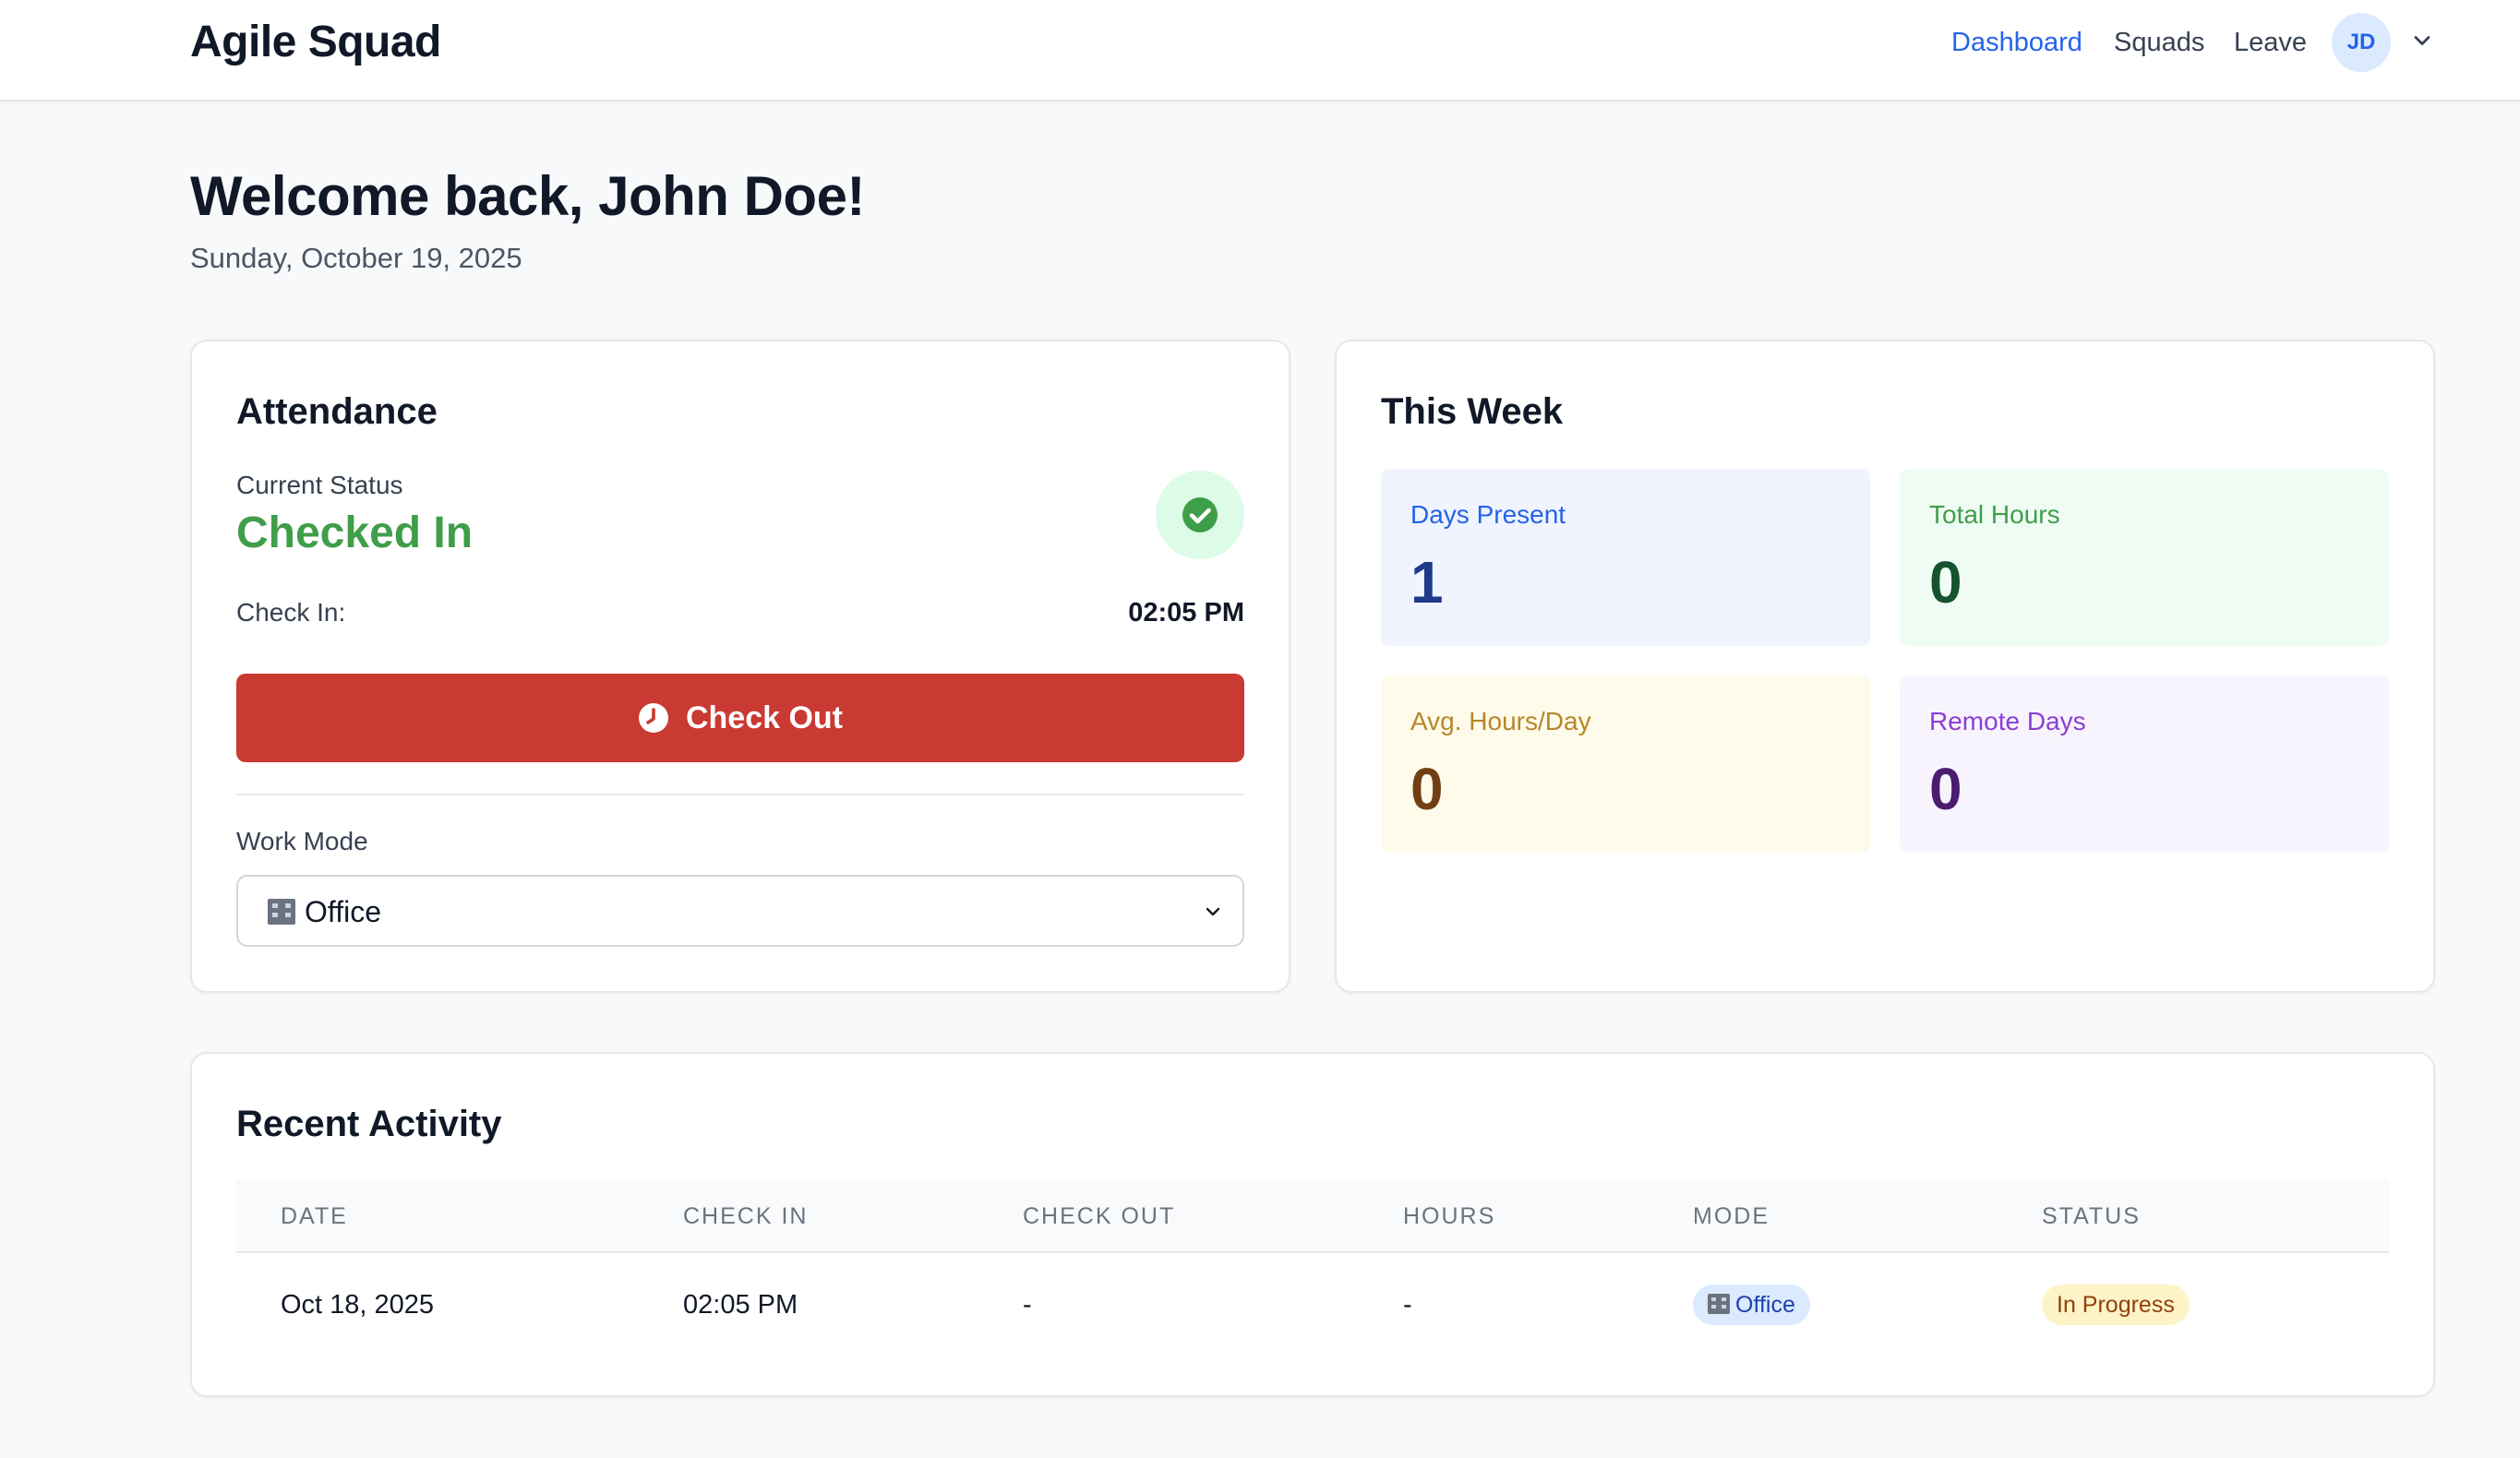 The width and height of the screenshot is (2520, 1458). What do you see at coordinates (1625, 764) in the screenshot?
I see `stat-avg-hours: Avg. Hours/Day 0` at bounding box center [1625, 764].